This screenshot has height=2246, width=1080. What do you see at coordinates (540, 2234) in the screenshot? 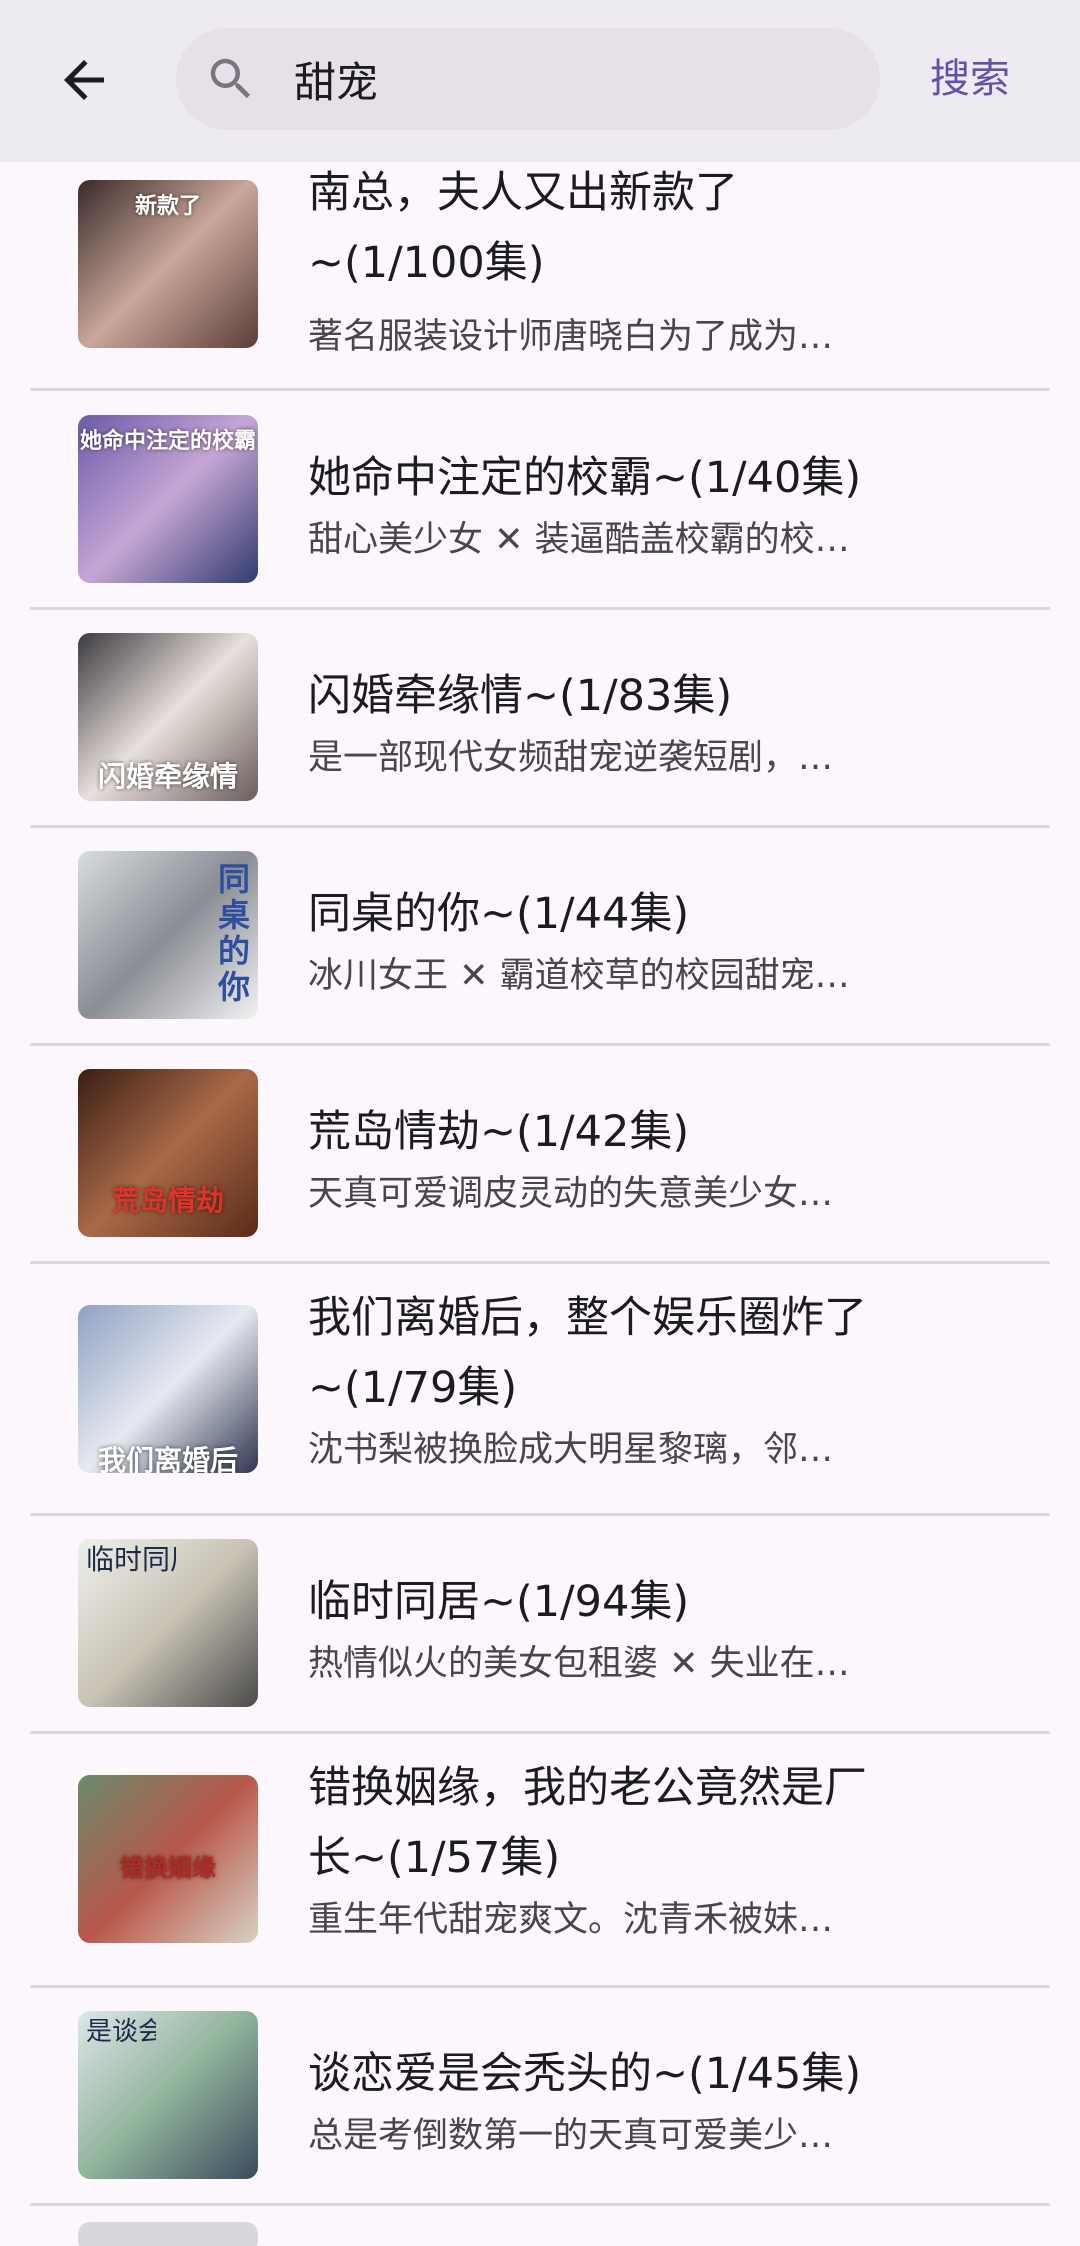
I see `list-item` at bounding box center [540, 2234].